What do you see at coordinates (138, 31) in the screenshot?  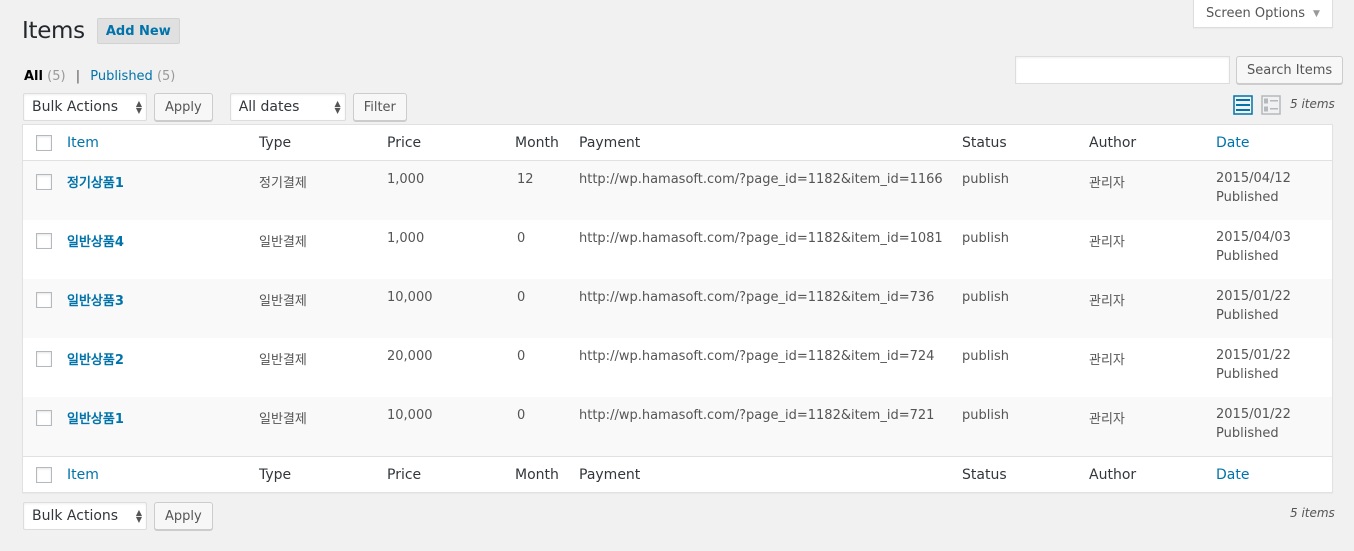 I see `add-new-button: Add New` at bounding box center [138, 31].